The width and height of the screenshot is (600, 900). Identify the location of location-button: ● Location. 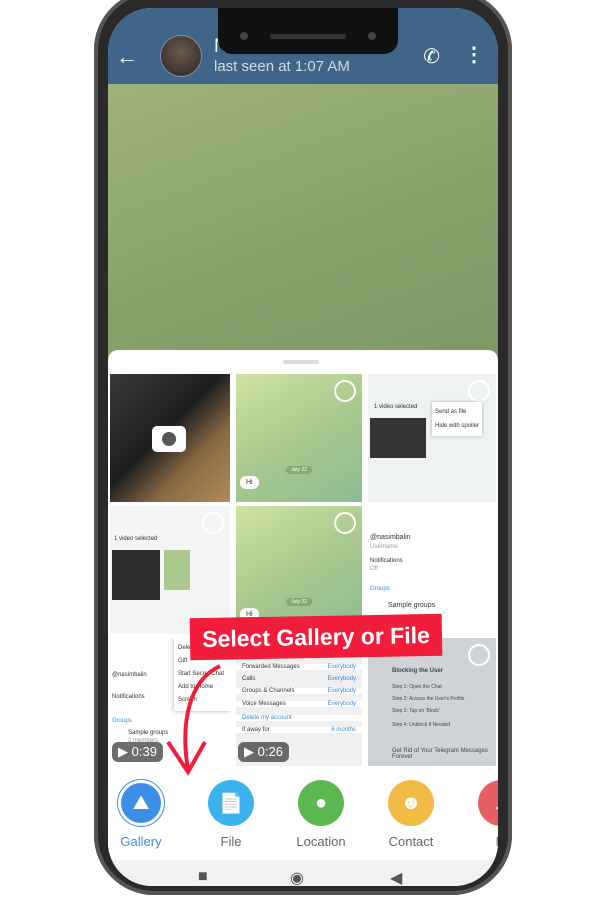
(321, 814).